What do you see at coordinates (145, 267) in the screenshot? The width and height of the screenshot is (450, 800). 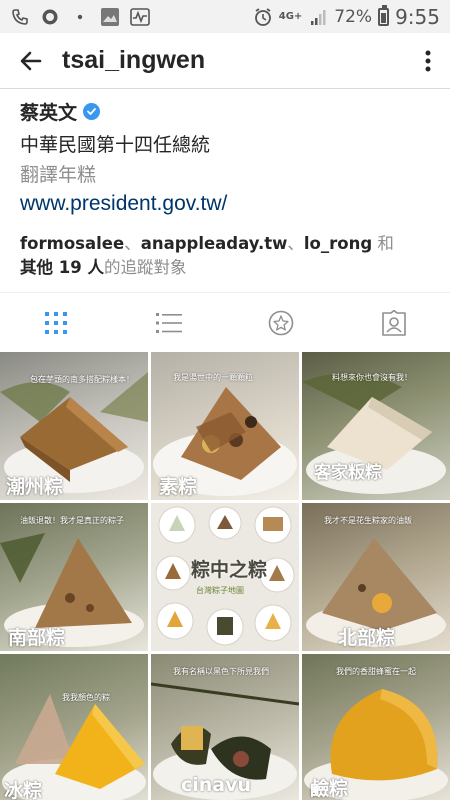 I see `followed-suffix: 的追蹤對象` at bounding box center [145, 267].